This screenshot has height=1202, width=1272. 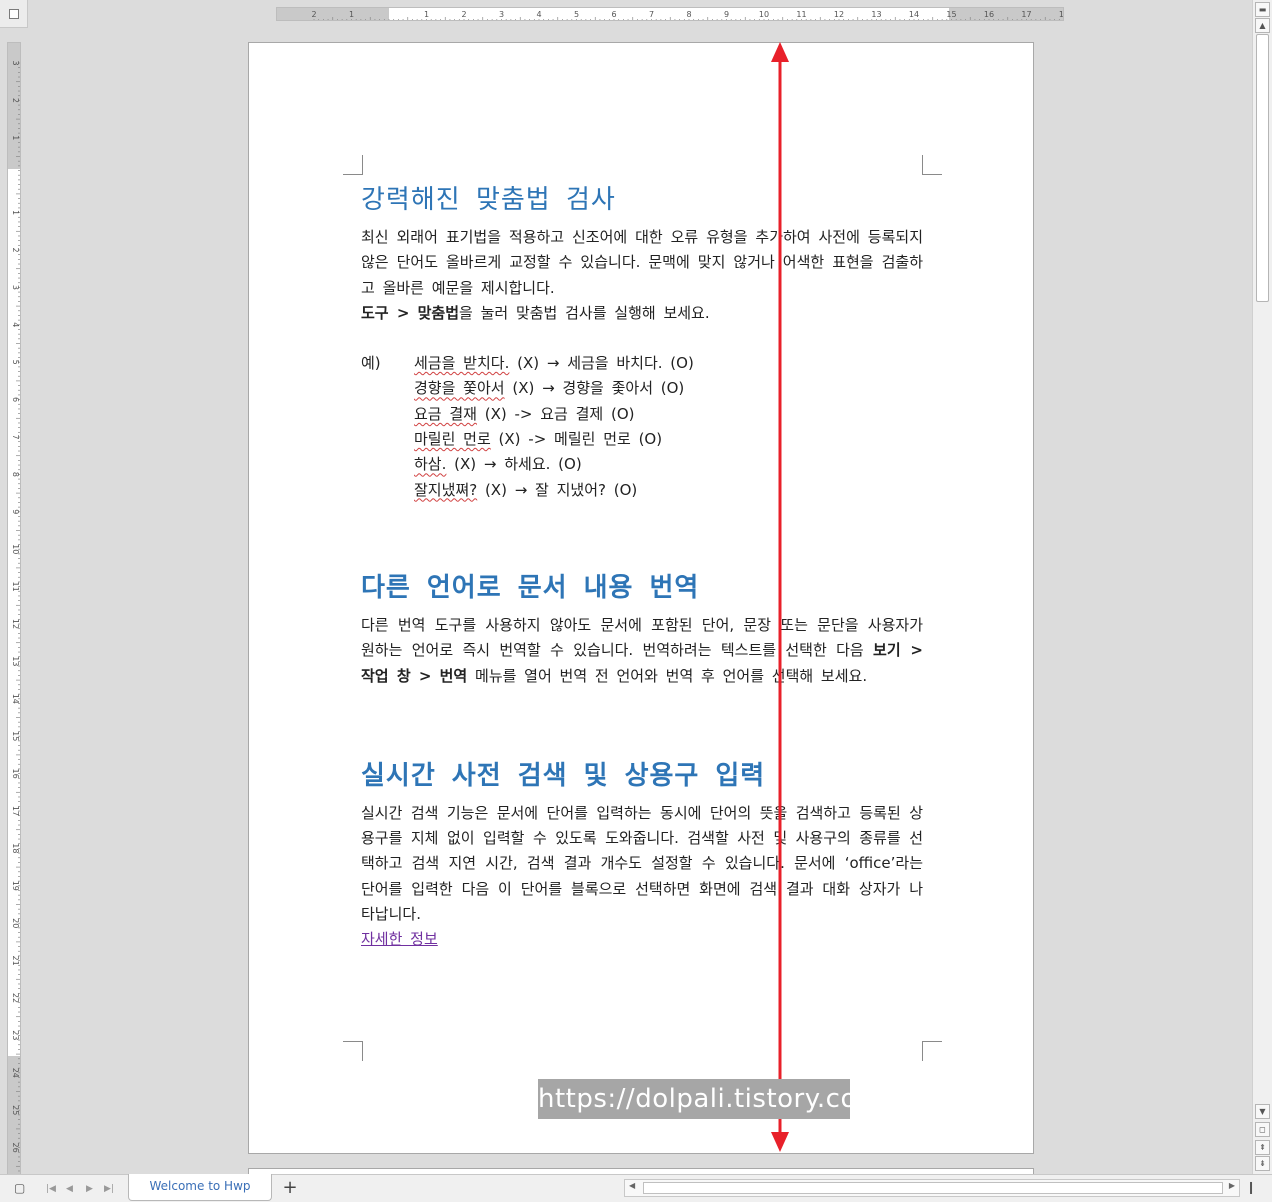 I want to click on red-double-arrow-annotation, so click(x=780, y=597).